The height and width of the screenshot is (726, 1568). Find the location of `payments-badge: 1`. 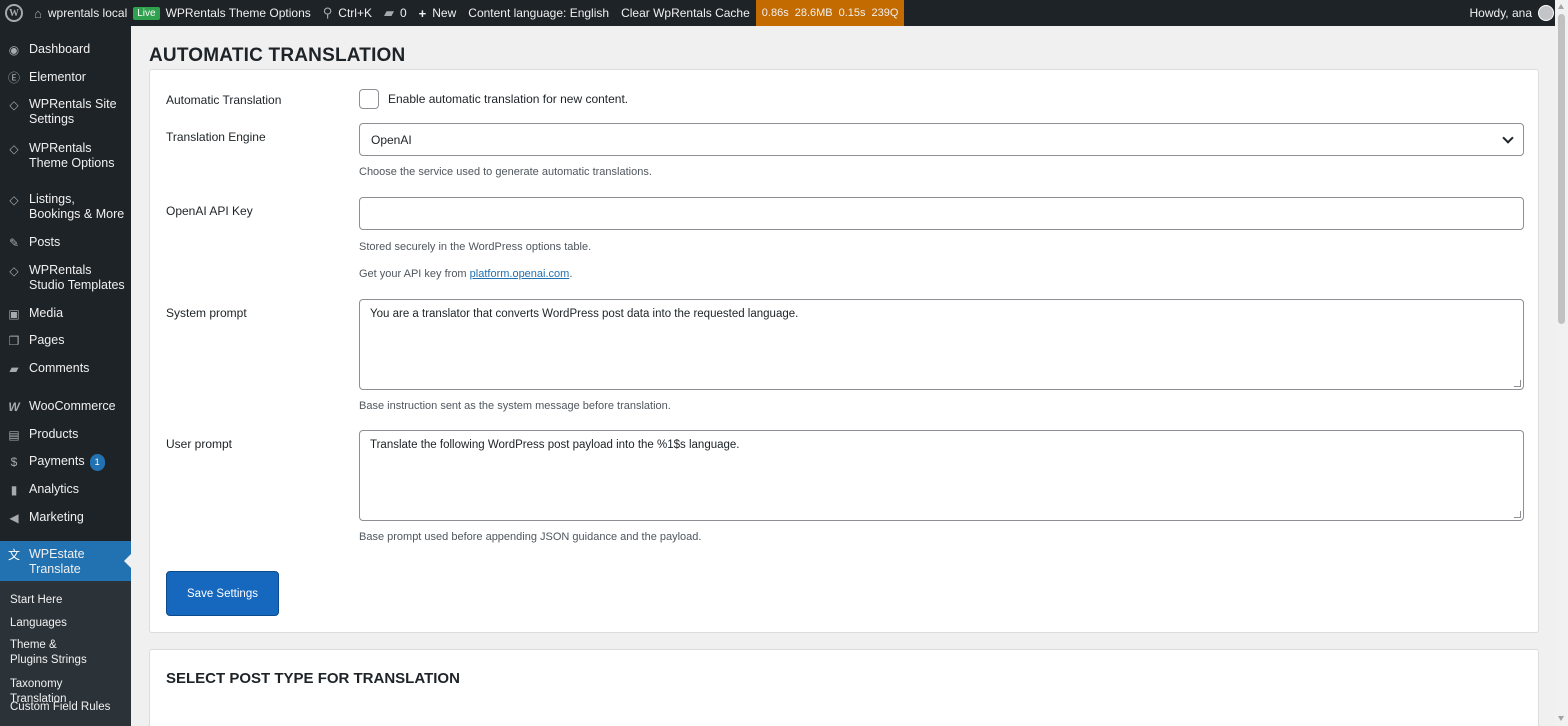

payments-badge: 1 is located at coordinates (97, 462).